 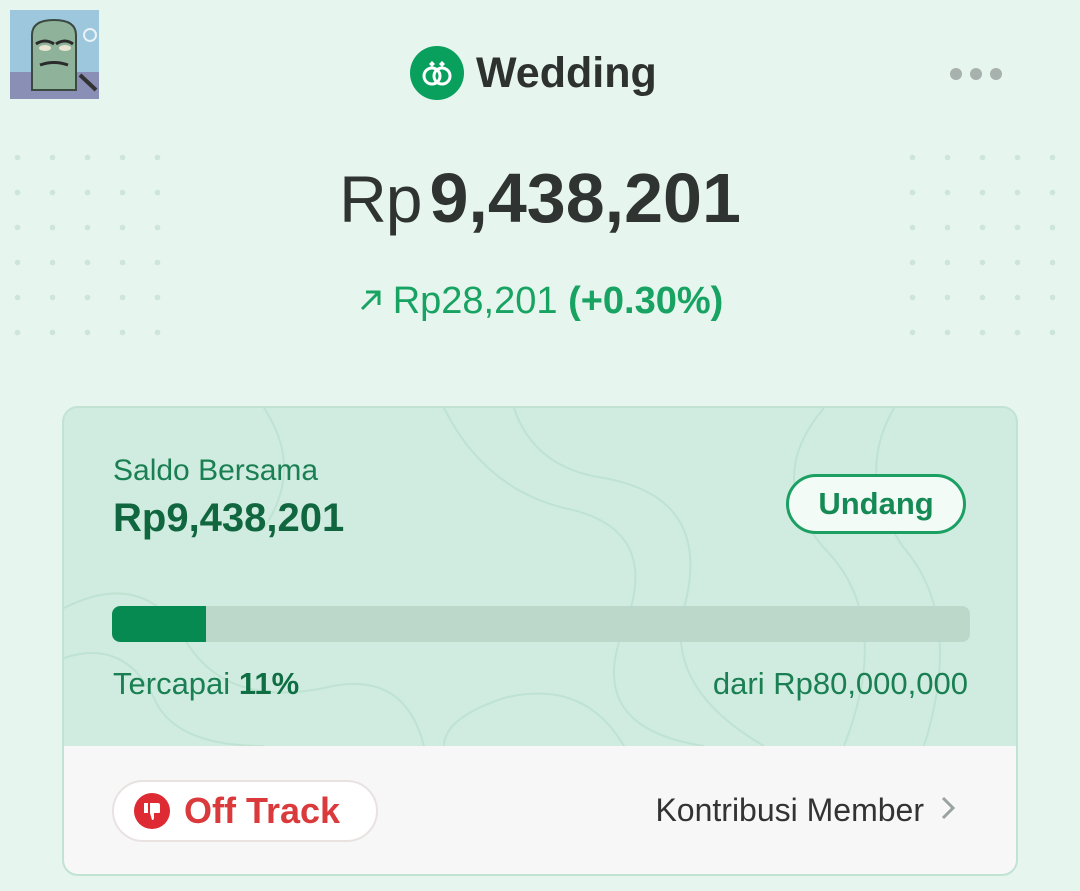 What do you see at coordinates (948, 810) in the screenshot?
I see `chevron-right-icon` at bounding box center [948, 810].